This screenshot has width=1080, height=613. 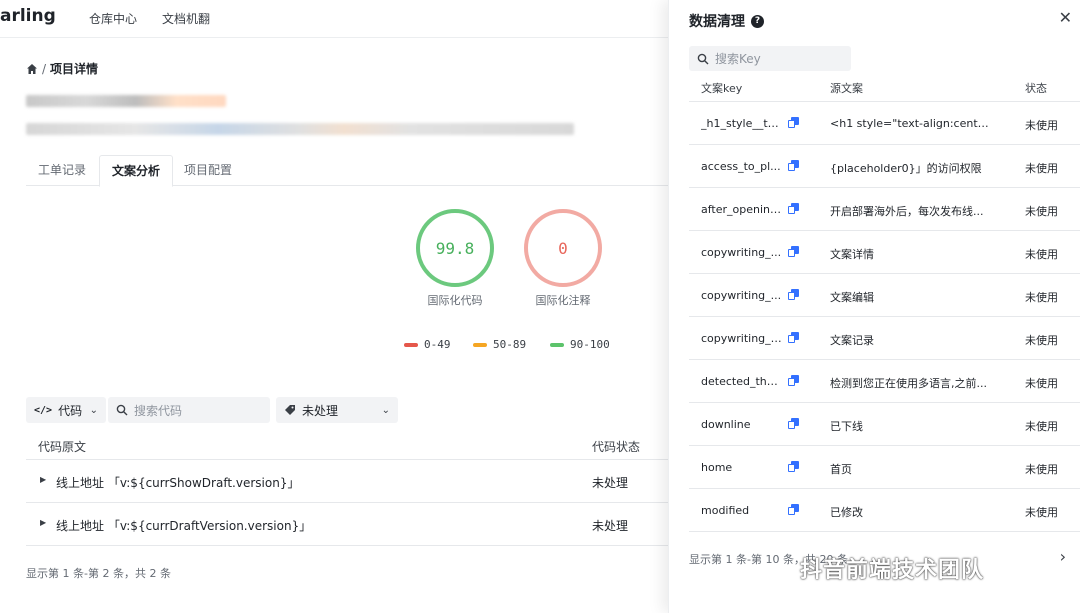 I want to click on redacted-project-info, so click(x=300, y=129).